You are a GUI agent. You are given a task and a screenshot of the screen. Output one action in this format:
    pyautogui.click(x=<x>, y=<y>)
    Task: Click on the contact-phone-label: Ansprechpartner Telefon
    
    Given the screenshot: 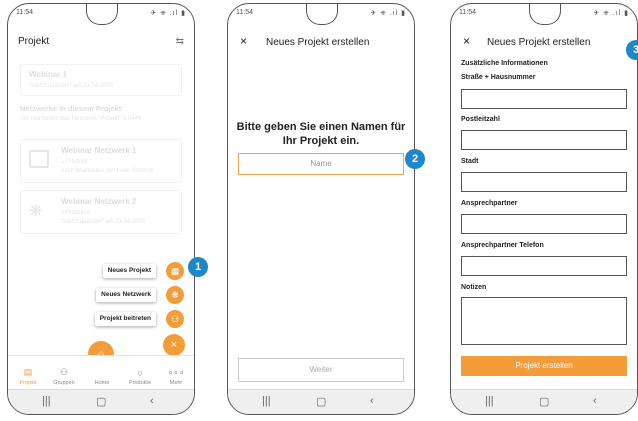 What is the action you would take?
    pyautogui.click(x=502, y=245)
    